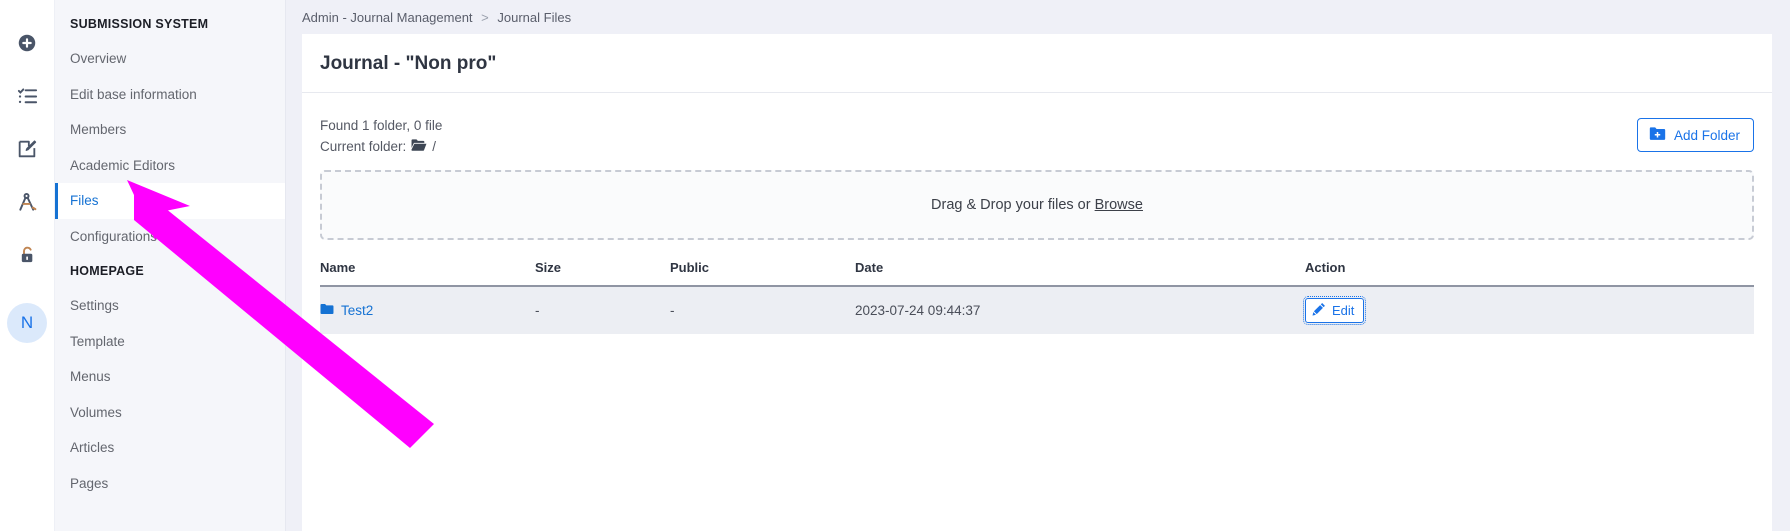  Describe the element at coordinates (170, 342) in the screenshot. I see `sidebar-item-template: Template` at that location.